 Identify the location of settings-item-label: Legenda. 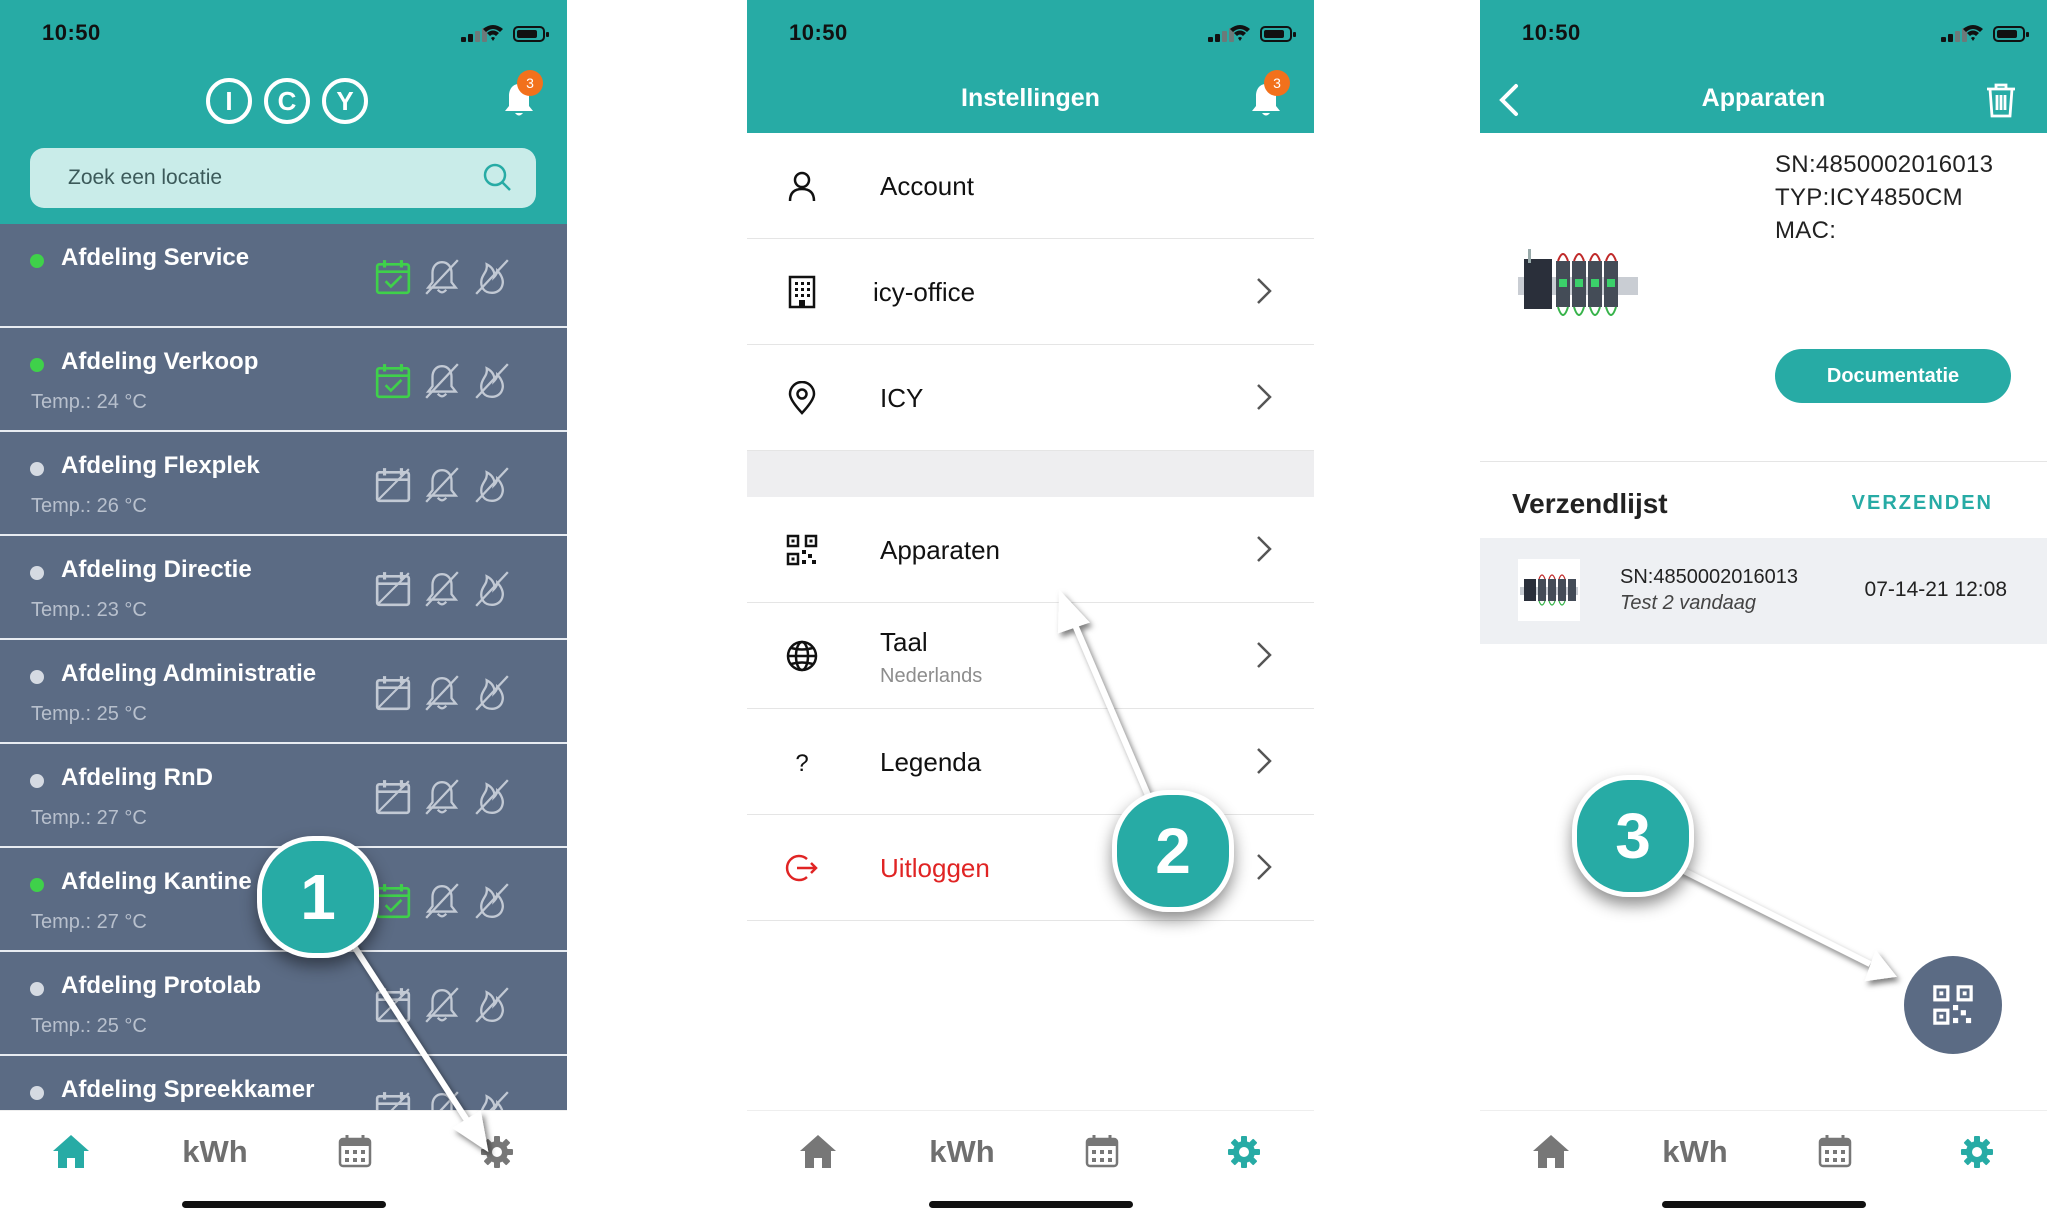
(931, 762).